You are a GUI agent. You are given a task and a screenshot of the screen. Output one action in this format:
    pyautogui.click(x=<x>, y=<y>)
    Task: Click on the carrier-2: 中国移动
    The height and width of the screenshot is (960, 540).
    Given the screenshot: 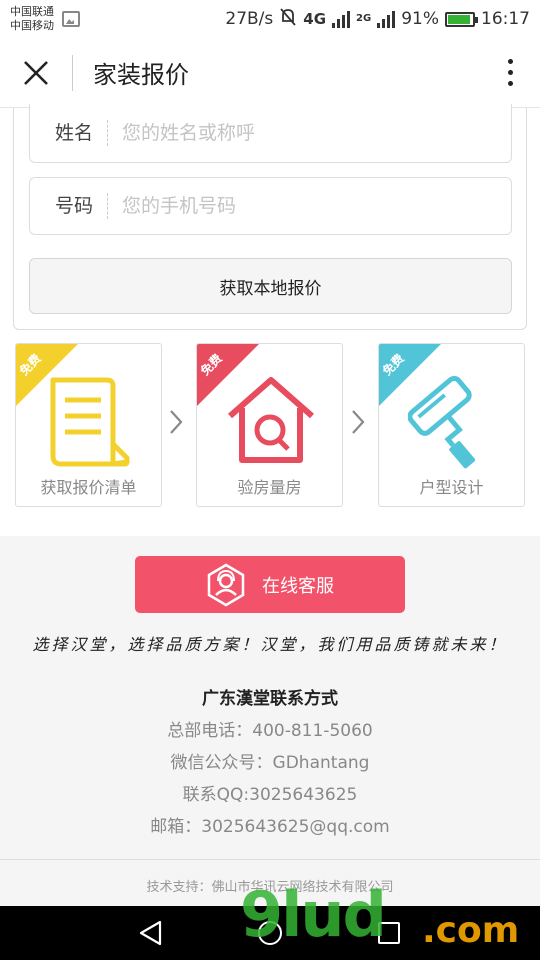 What is the action you would take?
    pyautogui.click(x=32, y=25)
    